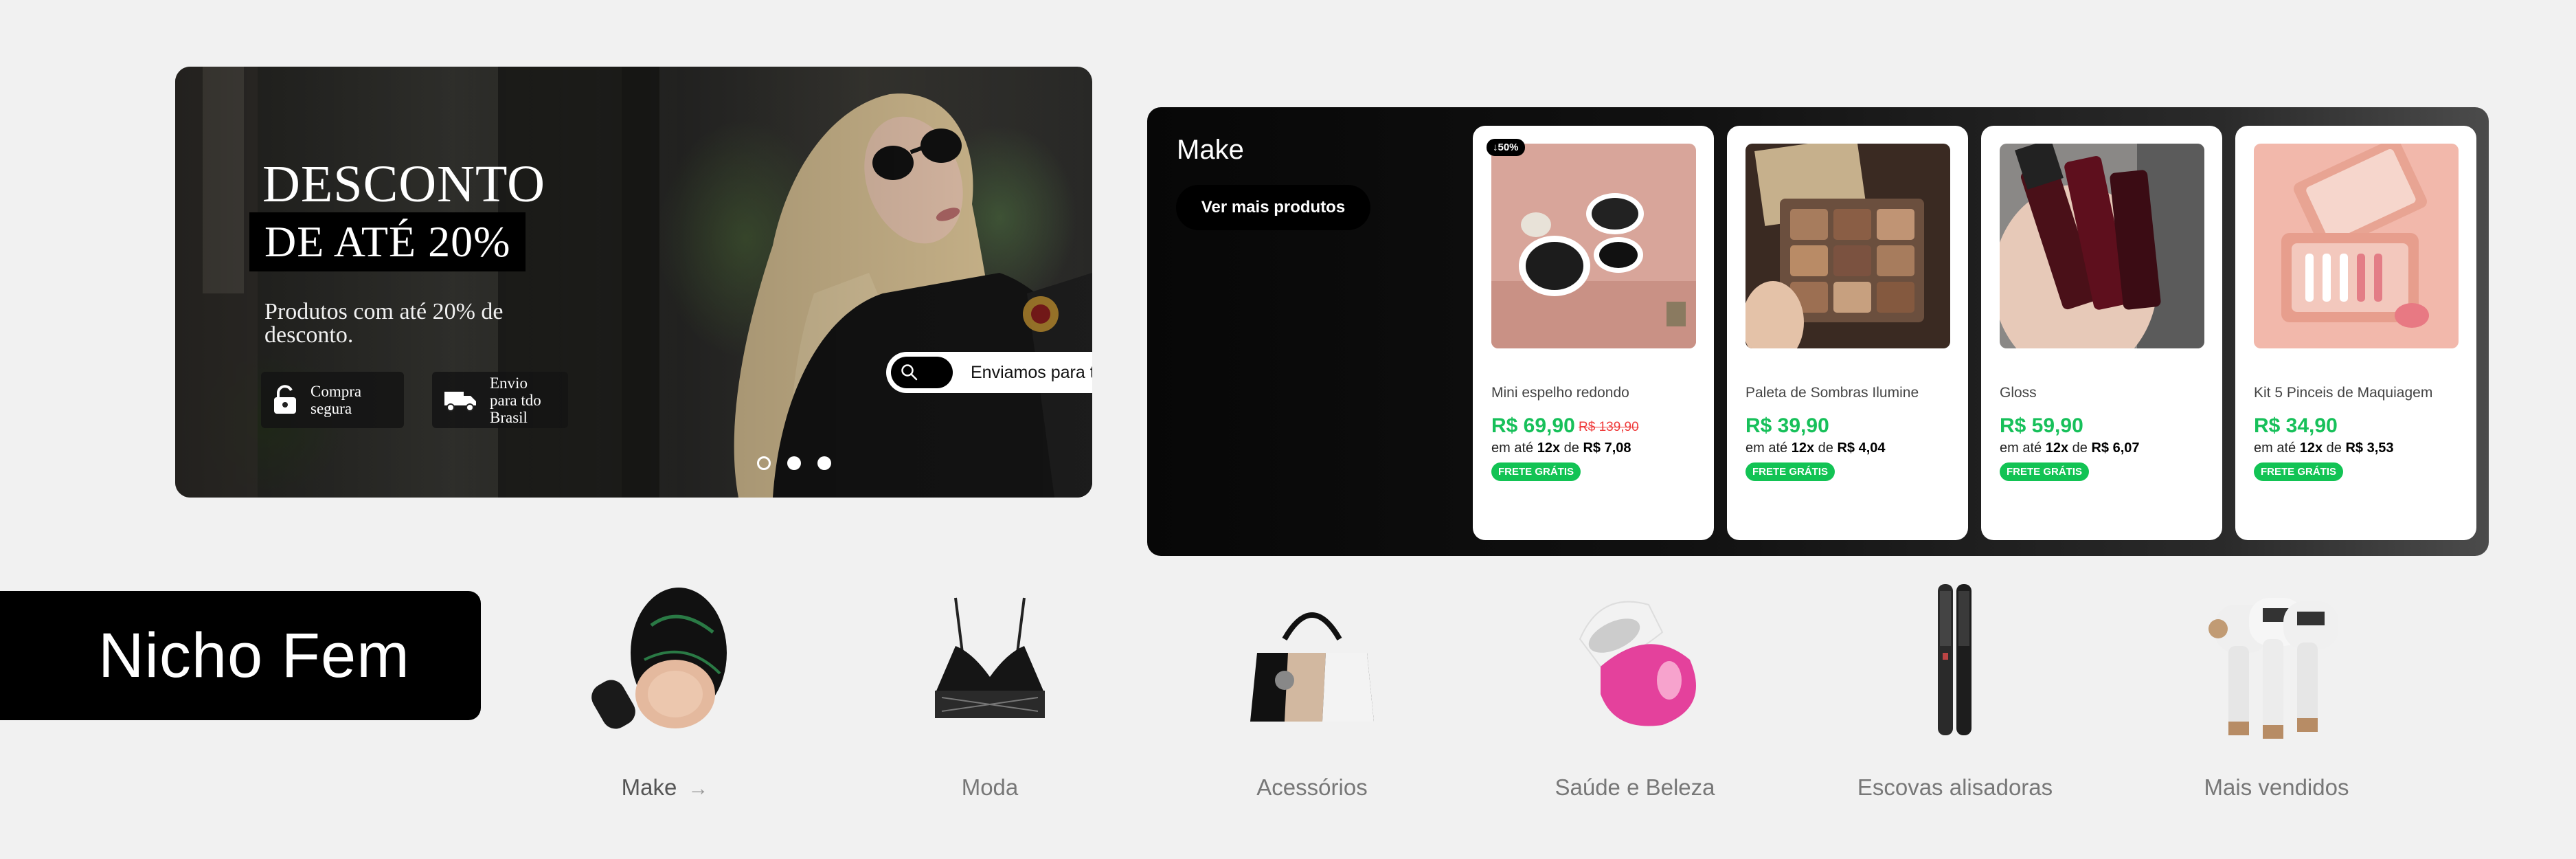 The height and width of the screenshot is (859, 2576). I want to click on product-price: R$ 34,90, so click(2296, 425).